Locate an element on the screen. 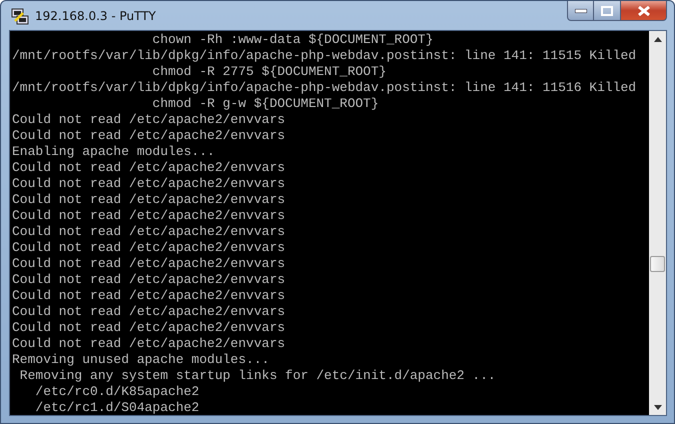 This screenshot has width=675, height=424. close-button is located at coordinates (644, 11).